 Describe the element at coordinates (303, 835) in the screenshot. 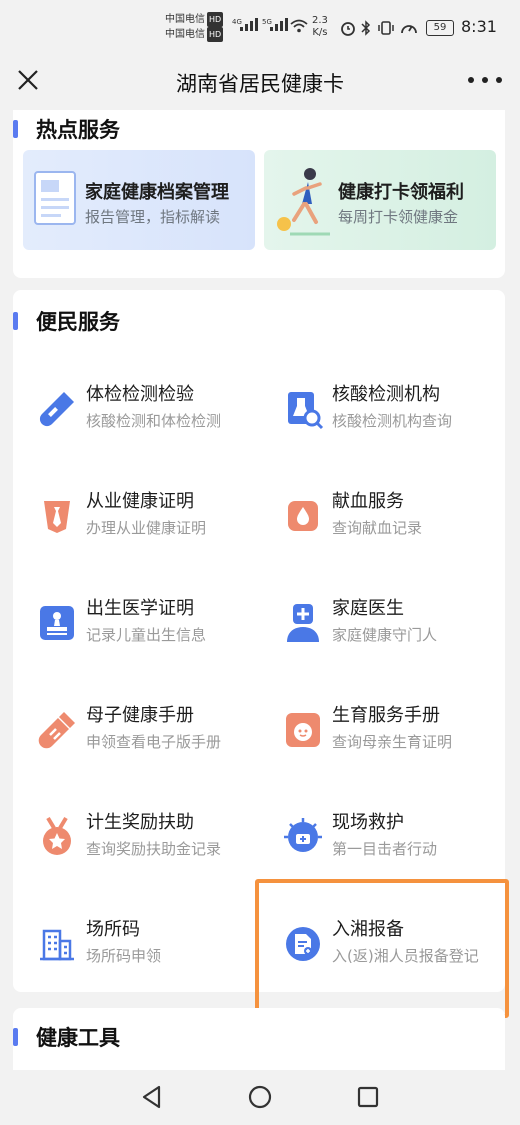

I see `rescue-icon` at that location.